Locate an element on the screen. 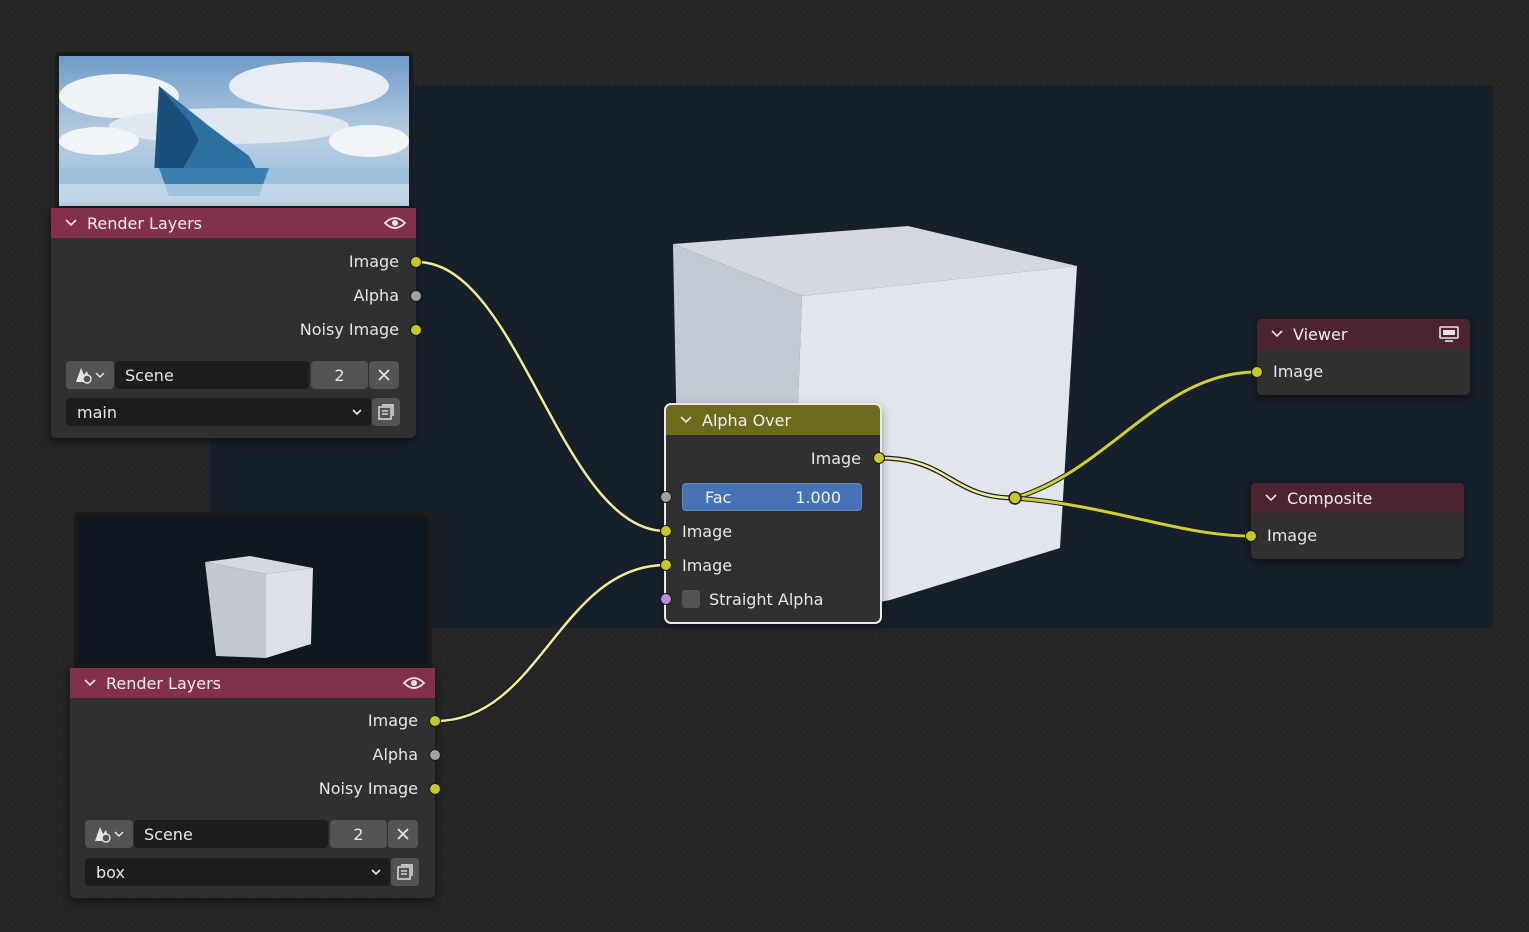 This screenshot has width=1529, height=932. composite-node: Composite Image is located at coordinates (1354, 521).